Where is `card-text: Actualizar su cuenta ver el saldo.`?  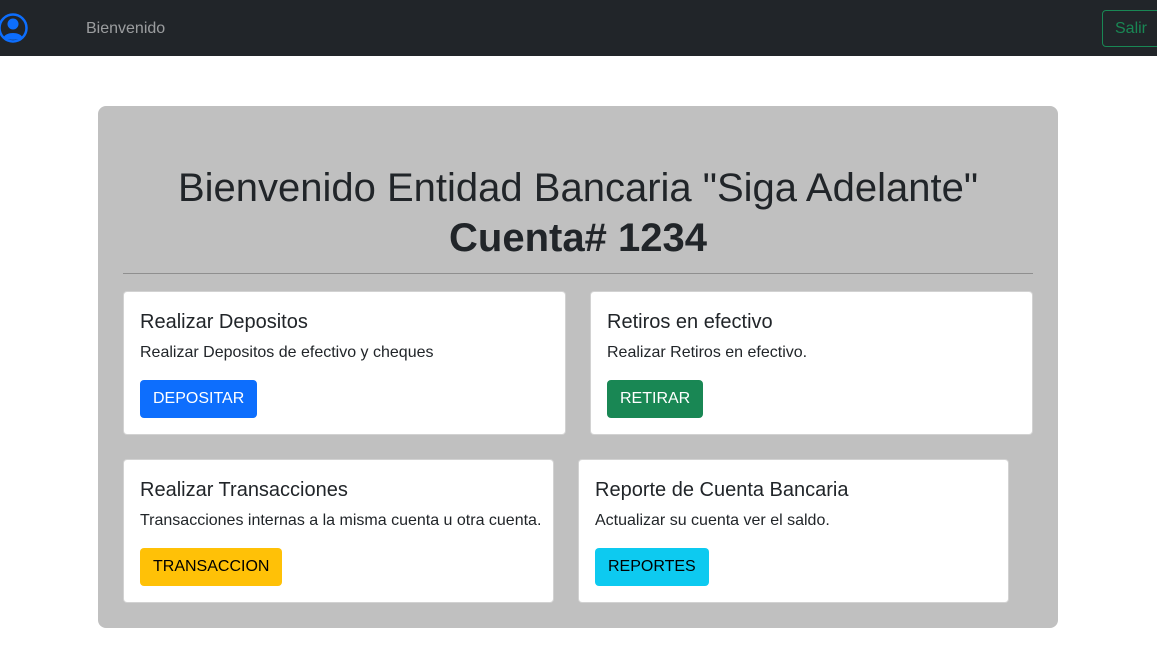 card-text: Actualizar su cuenta ver el saldo. is located at coordinates (712, 520).